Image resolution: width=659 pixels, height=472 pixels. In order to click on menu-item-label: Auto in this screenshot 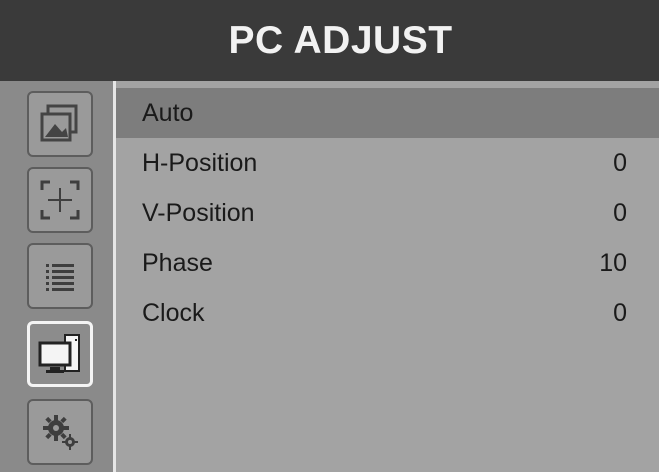, I will do `click(168, 112)`.